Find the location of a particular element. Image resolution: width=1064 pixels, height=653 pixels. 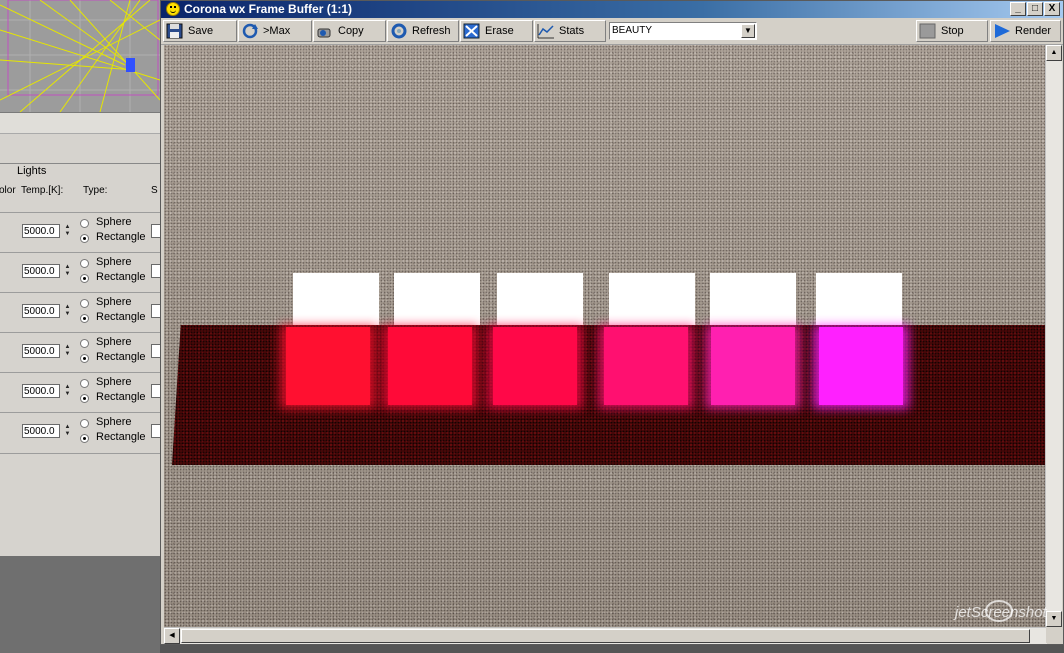

horizontal-scroll-thumb is located at coordinates (605, 636).